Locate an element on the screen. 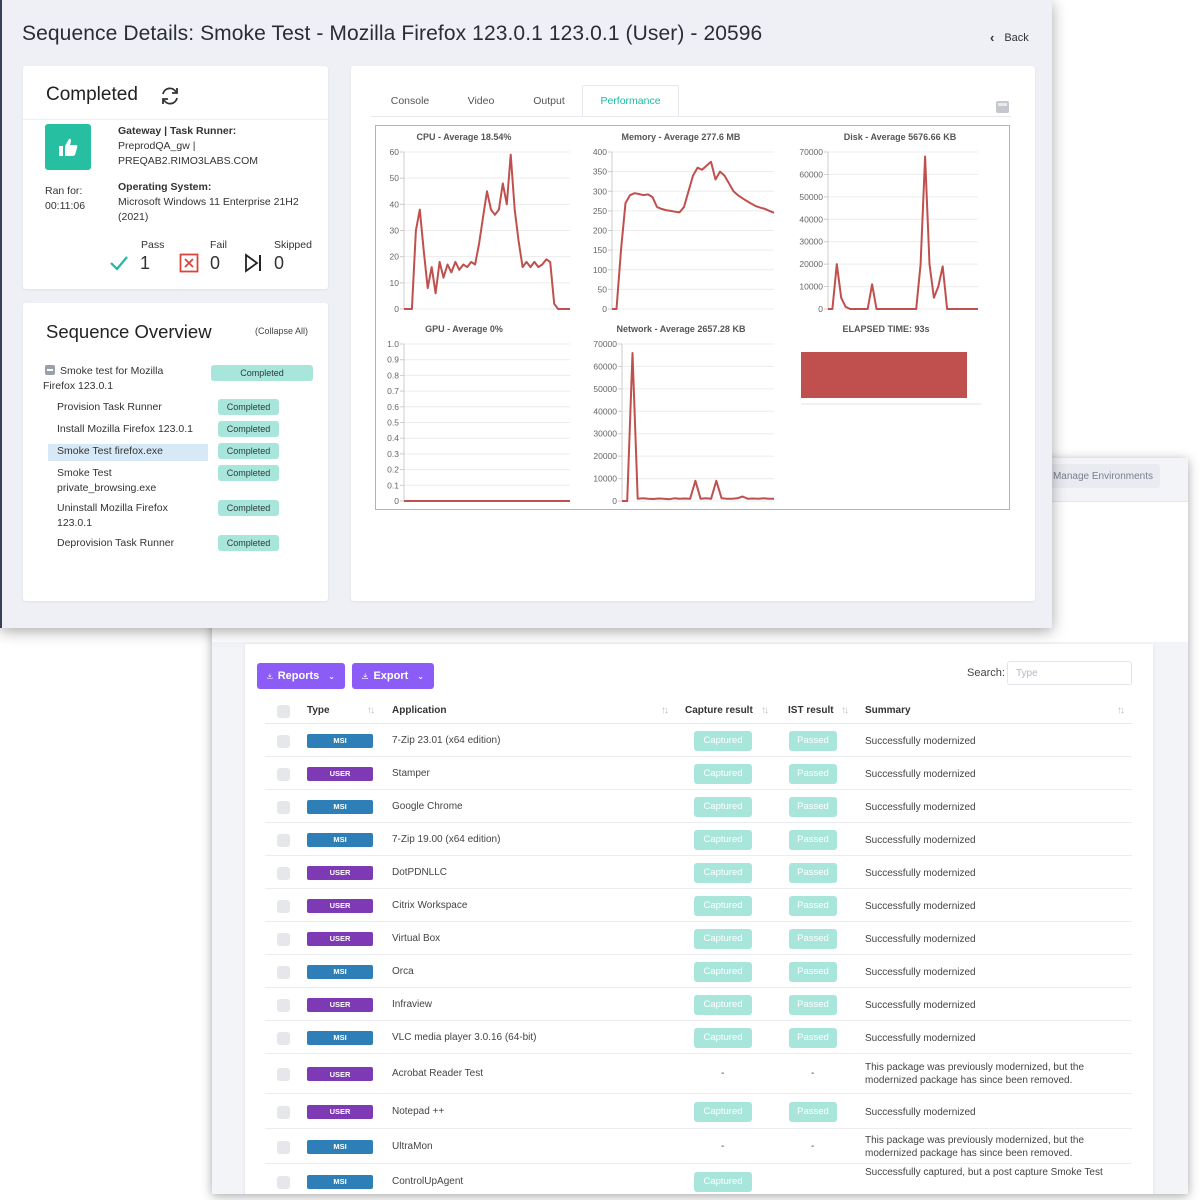 The image size is (1200, 1200). back-button: ‹ Back is located at coordinates (1009, 37).